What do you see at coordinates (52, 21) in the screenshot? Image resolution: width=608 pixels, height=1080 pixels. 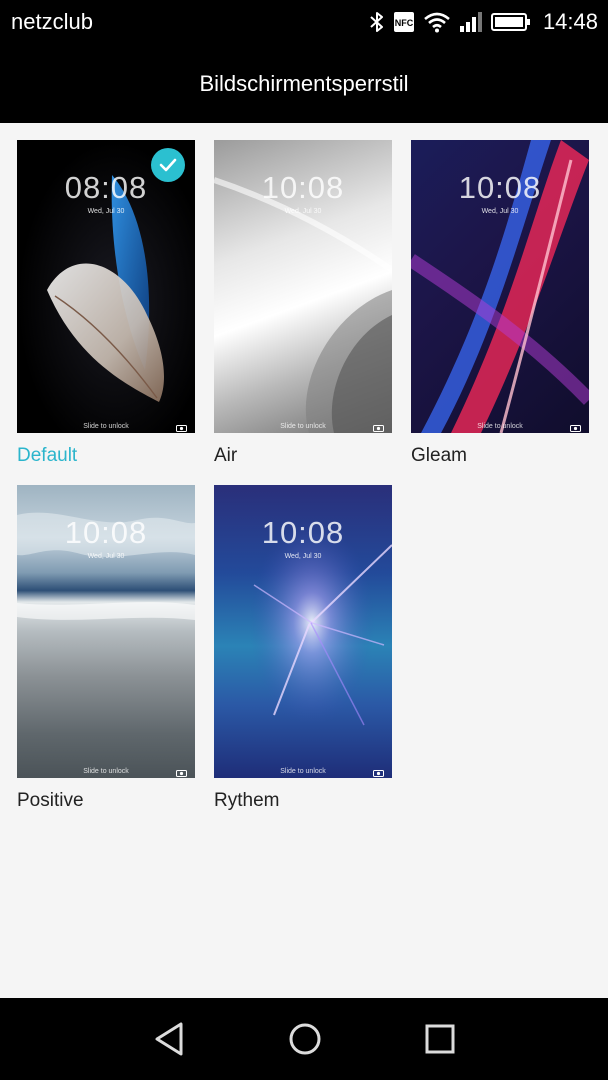 I see `carrier-name: netzclub` at bounding box center [52, 21].